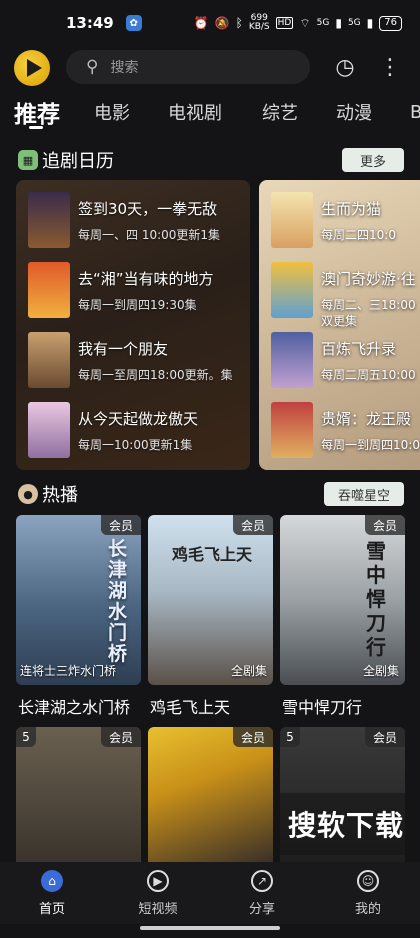 The width and height of the screenshot is (420, 938). Describe the element at coordinates (367, 909) in the screenshot. I see `nav-label: 我的` at that location.